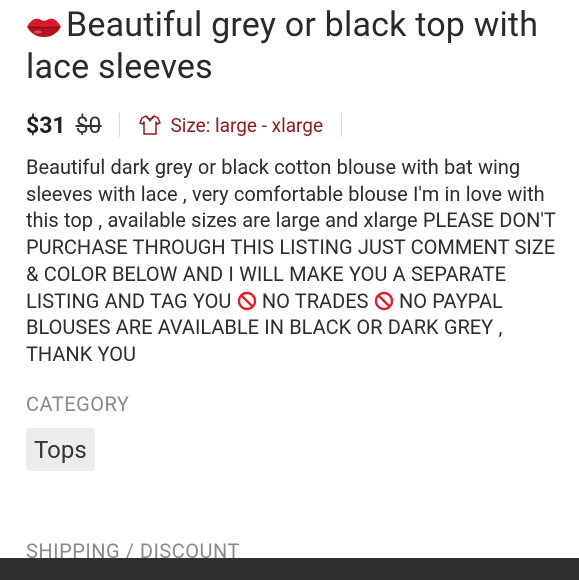  I want to click on category-tag: Tops, so click(60, 449).